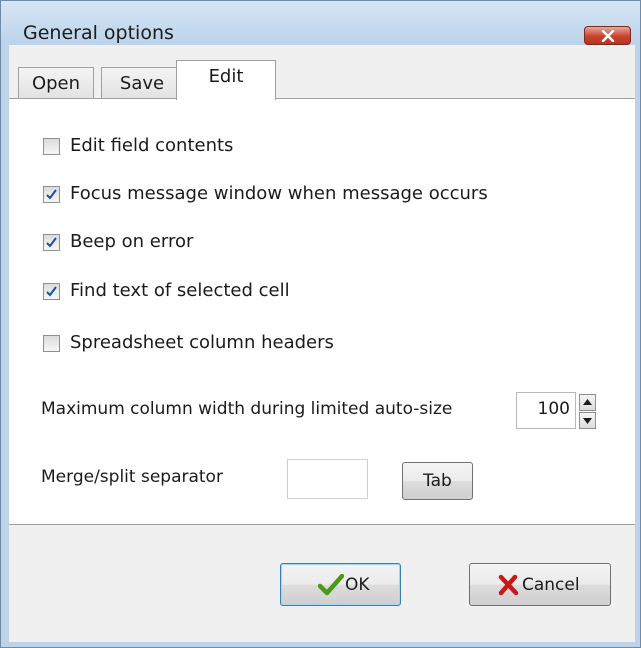 The image size is (641, 648). I want to click on tab-save-label: Save, so click(142, 83).